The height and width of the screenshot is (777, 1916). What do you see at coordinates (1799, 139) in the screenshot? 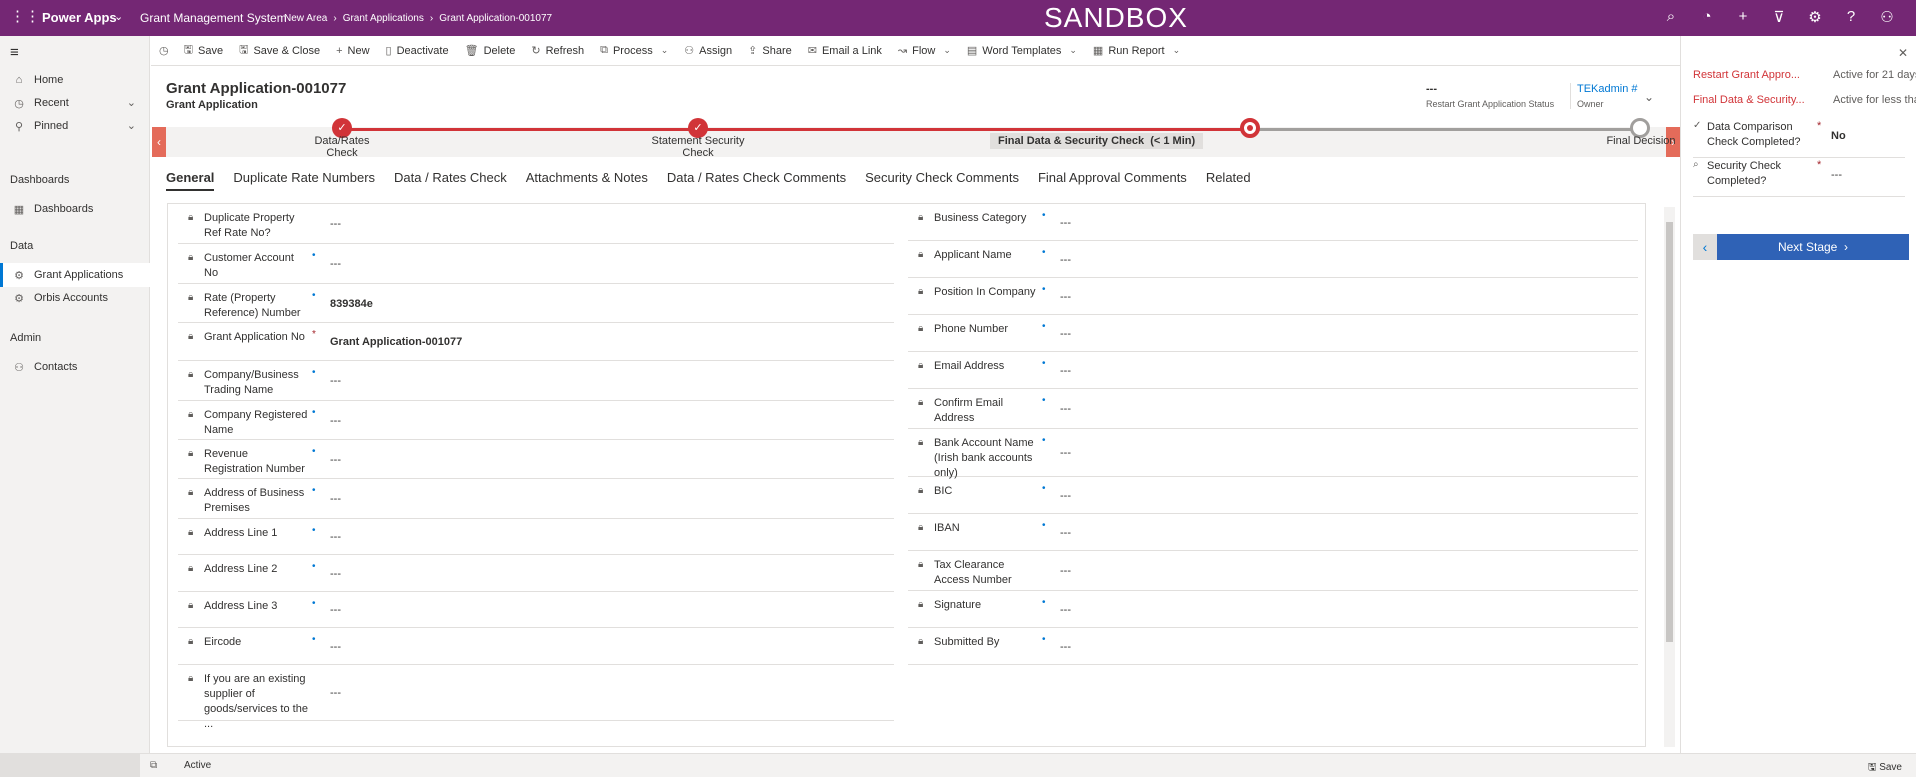
I see `step-field-data-comparison: ✓ Data Comparison Check Completed? * No` at bounding box center [1799, 139].